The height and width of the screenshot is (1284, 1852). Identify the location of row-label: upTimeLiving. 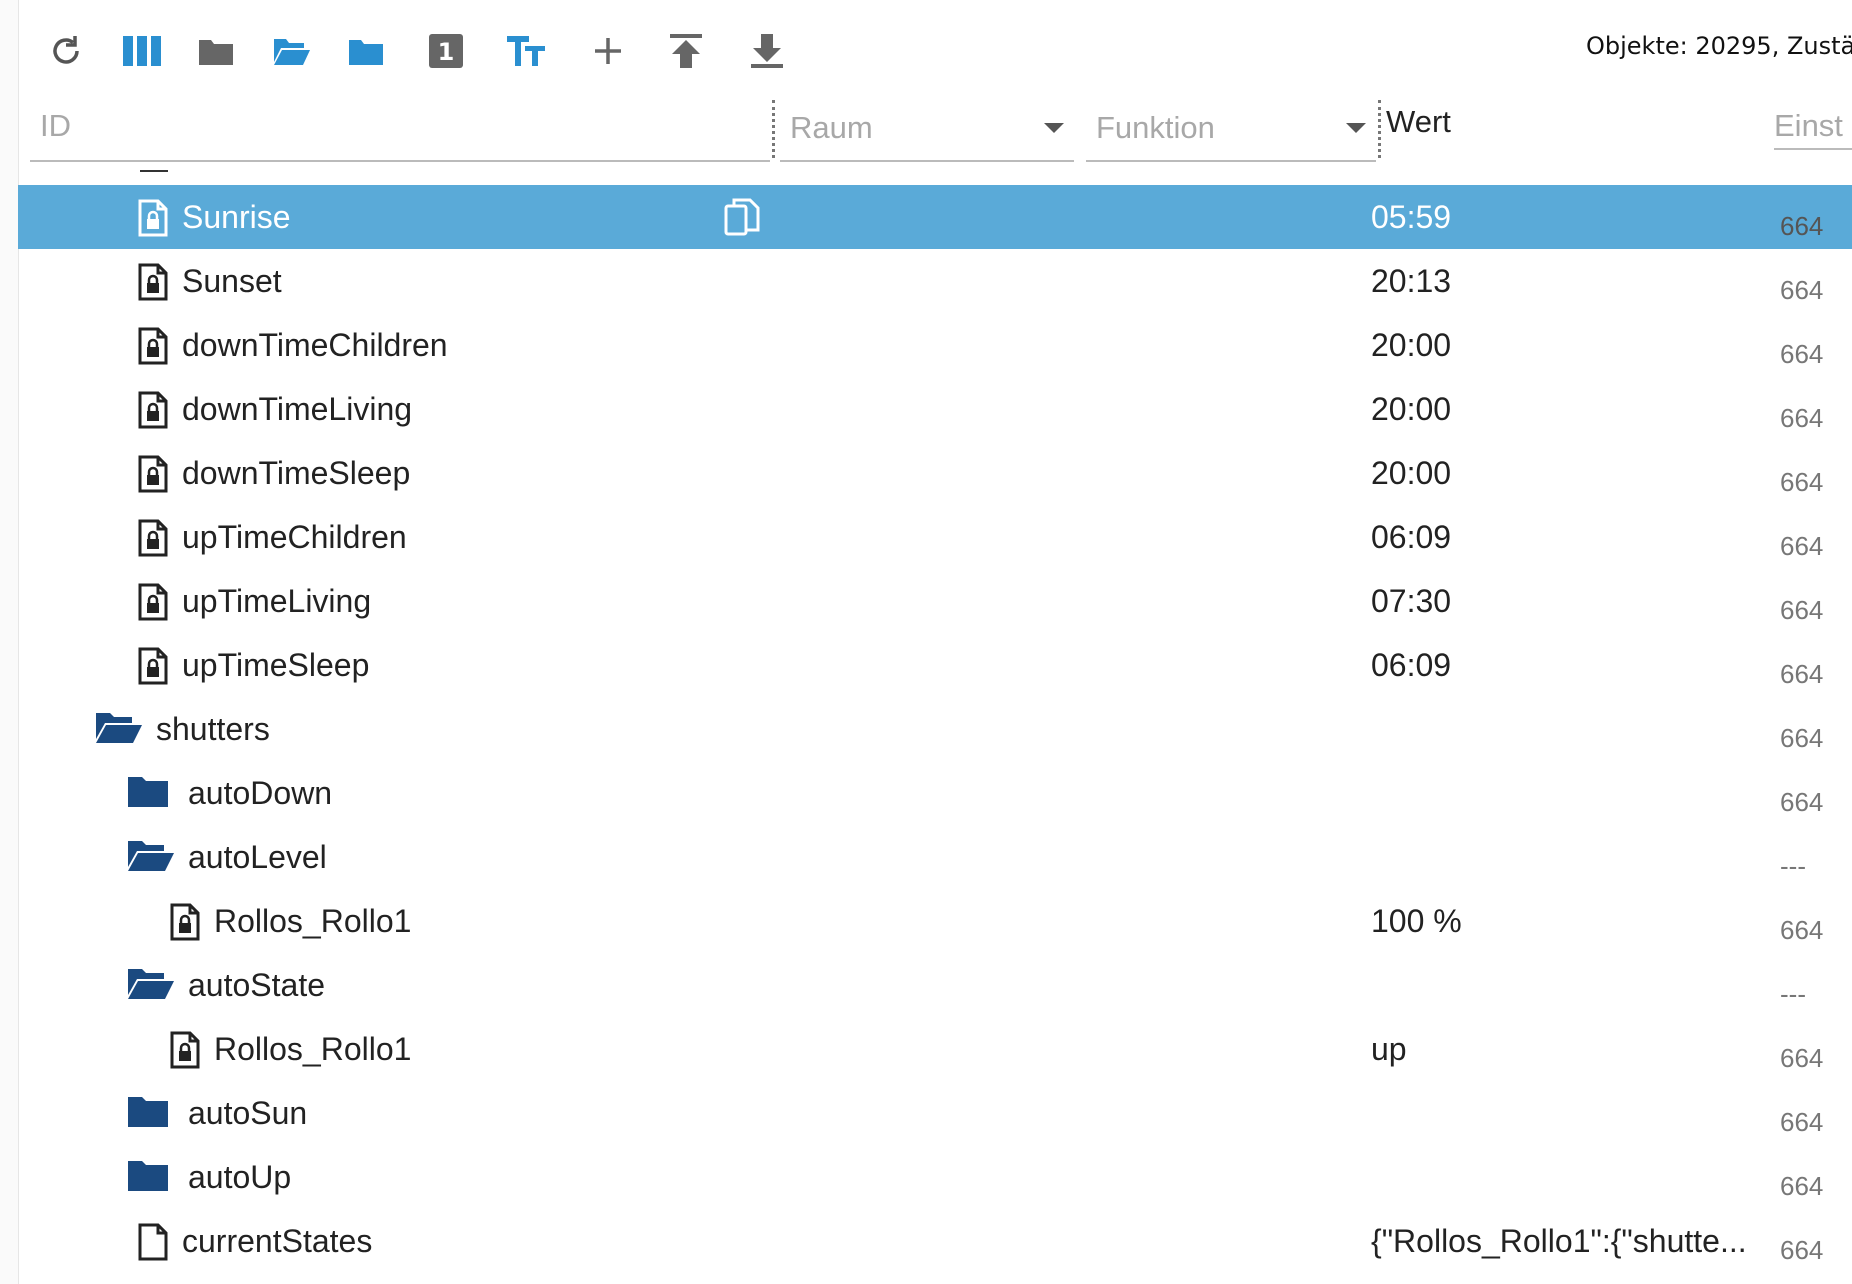
(277, 601).